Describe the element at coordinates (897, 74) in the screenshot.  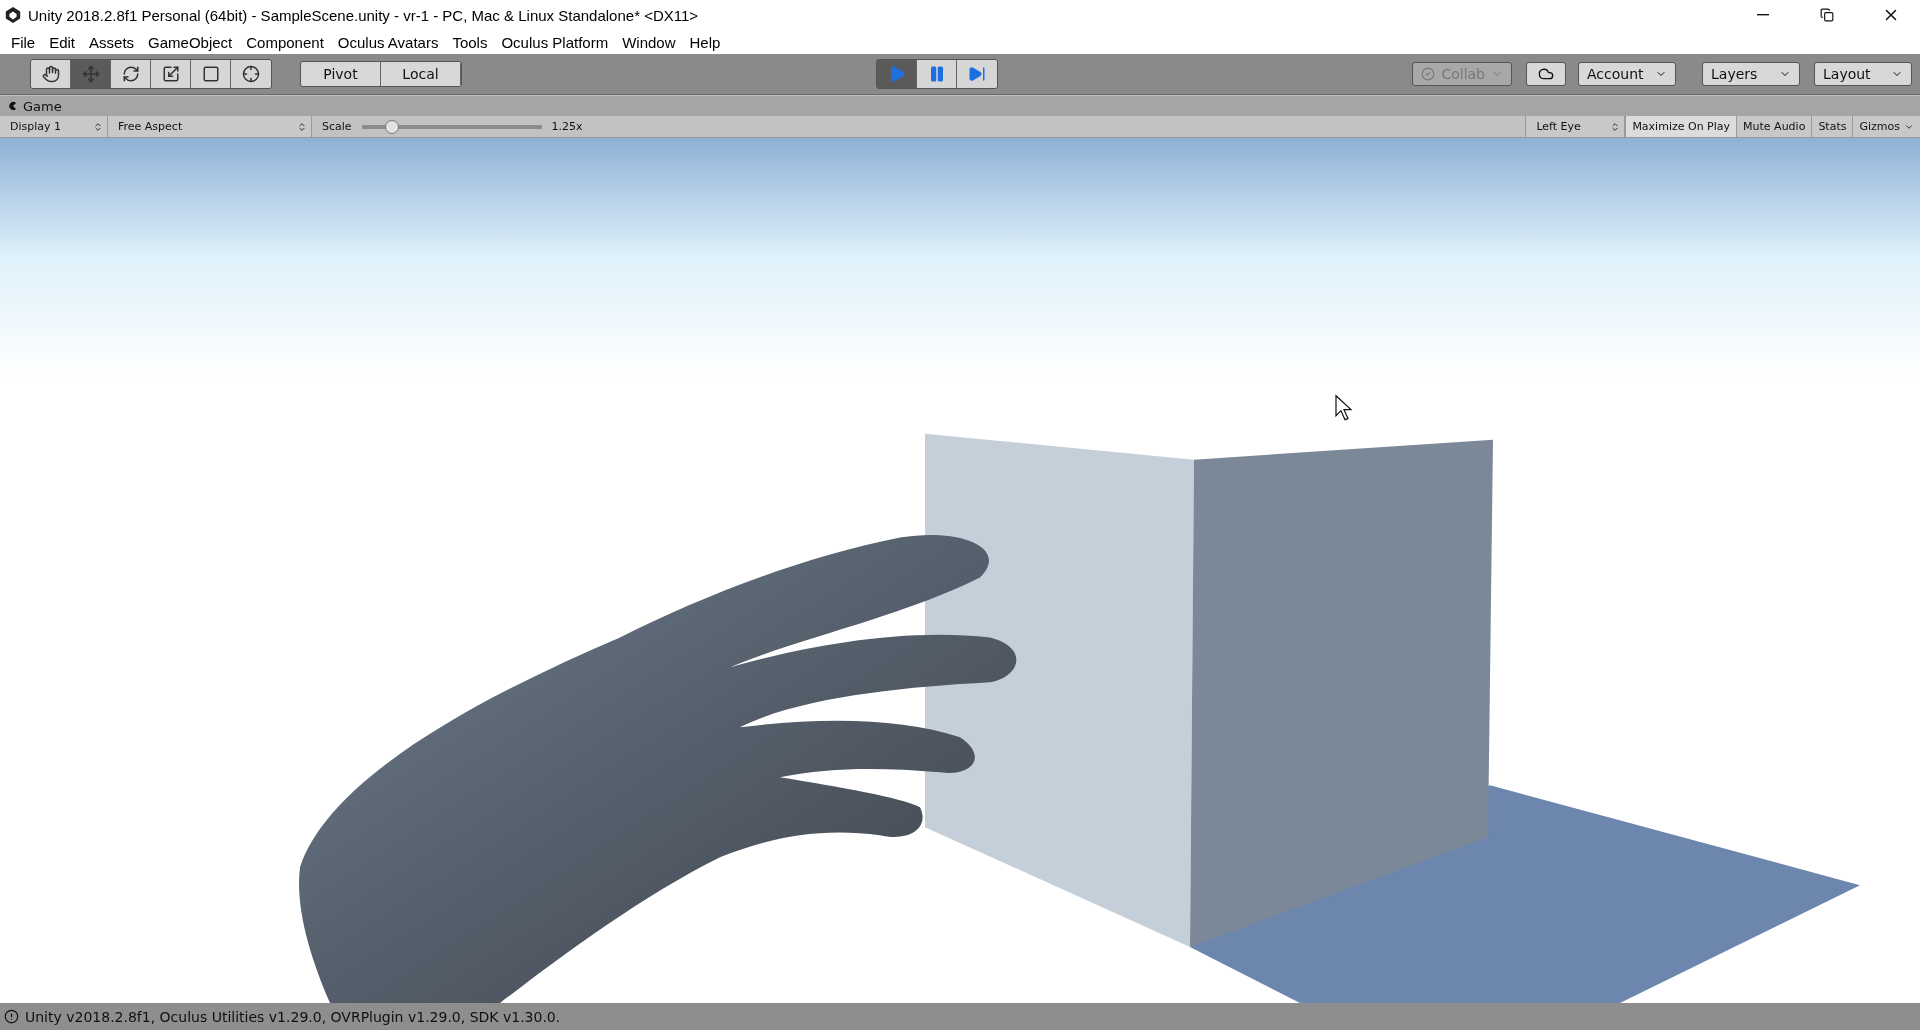
I see `play-button` at that location.